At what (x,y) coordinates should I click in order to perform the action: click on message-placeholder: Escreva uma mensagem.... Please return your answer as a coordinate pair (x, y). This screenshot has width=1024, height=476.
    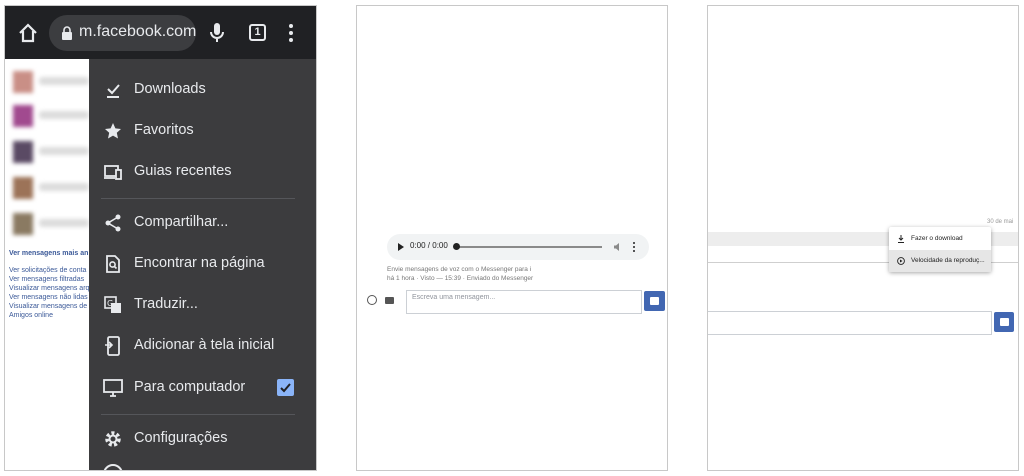
    Looking at the image, I should click on (454, 297).